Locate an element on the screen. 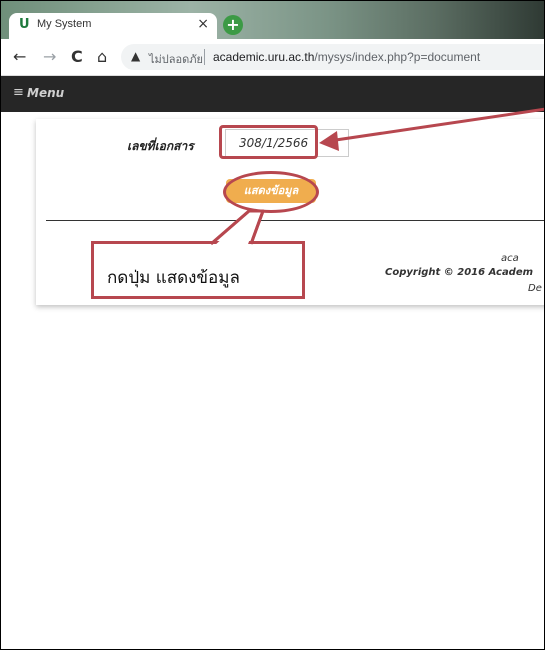 This screenshot has height=650, width=545. site-favicon-icon: U is located at coordinates (24, 24).